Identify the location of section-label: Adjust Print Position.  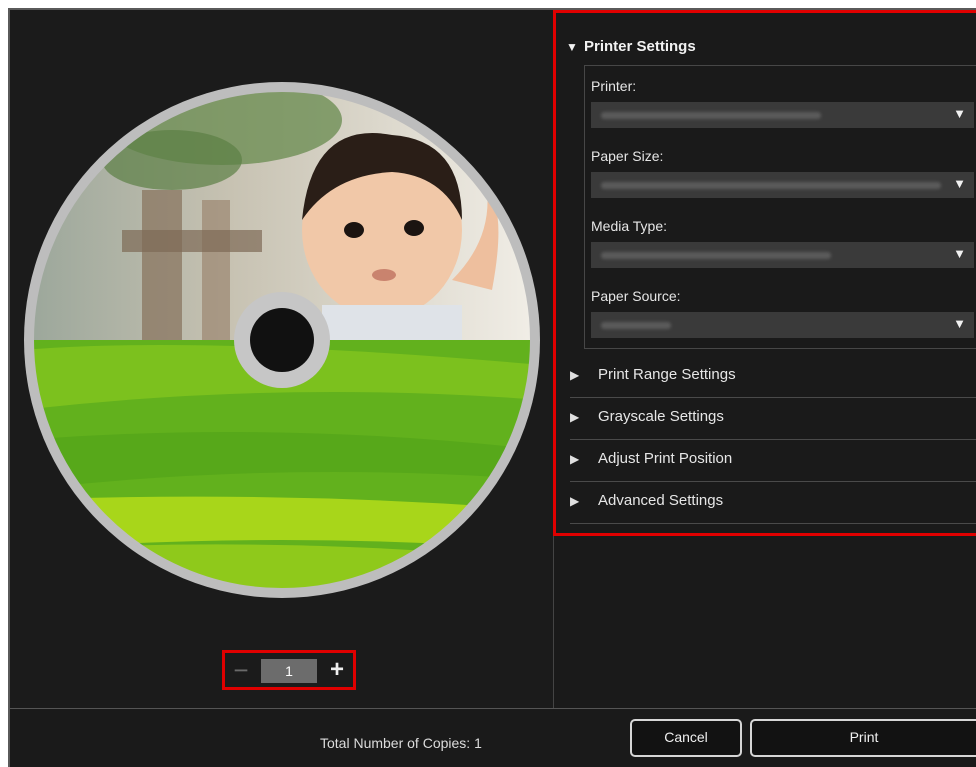
(665, 458).